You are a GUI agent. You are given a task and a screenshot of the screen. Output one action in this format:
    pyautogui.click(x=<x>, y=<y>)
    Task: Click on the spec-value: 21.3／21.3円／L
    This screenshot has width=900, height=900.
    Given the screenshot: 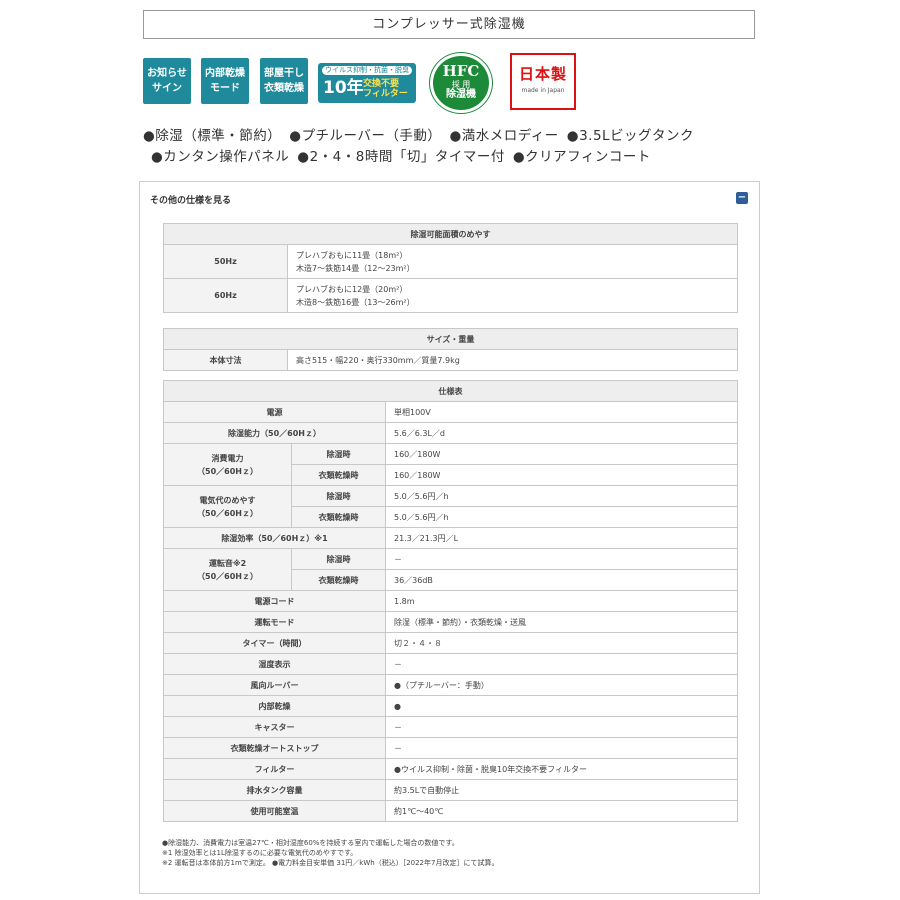 What is the action you would take?
    pyautogui.click(x=561, y=538)
    